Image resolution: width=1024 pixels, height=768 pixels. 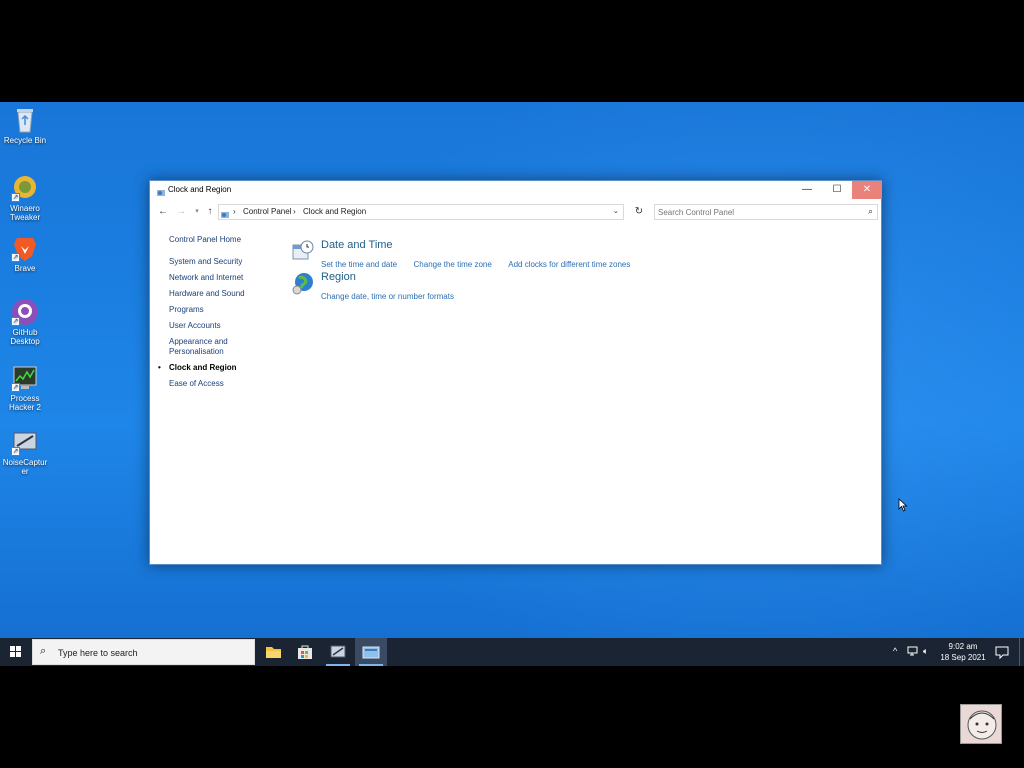 What do you see at coordinates (895, 651) in the screenshot?
I see `show-hidden-icons-chevron-icon: ^` at bounding box center [895, 651].